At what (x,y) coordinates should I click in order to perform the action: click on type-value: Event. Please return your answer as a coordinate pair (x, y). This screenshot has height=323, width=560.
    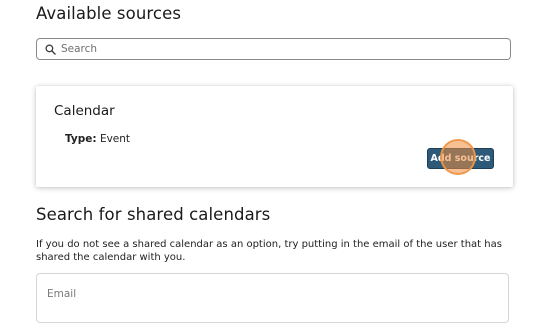
    Looking at the image, I should click on (115, 139).